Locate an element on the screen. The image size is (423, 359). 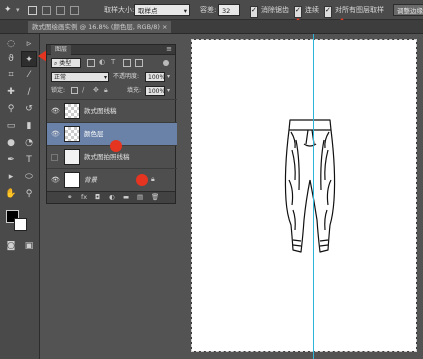
antialias-label: 消除锯齿 is located at coordinates (275, 10).